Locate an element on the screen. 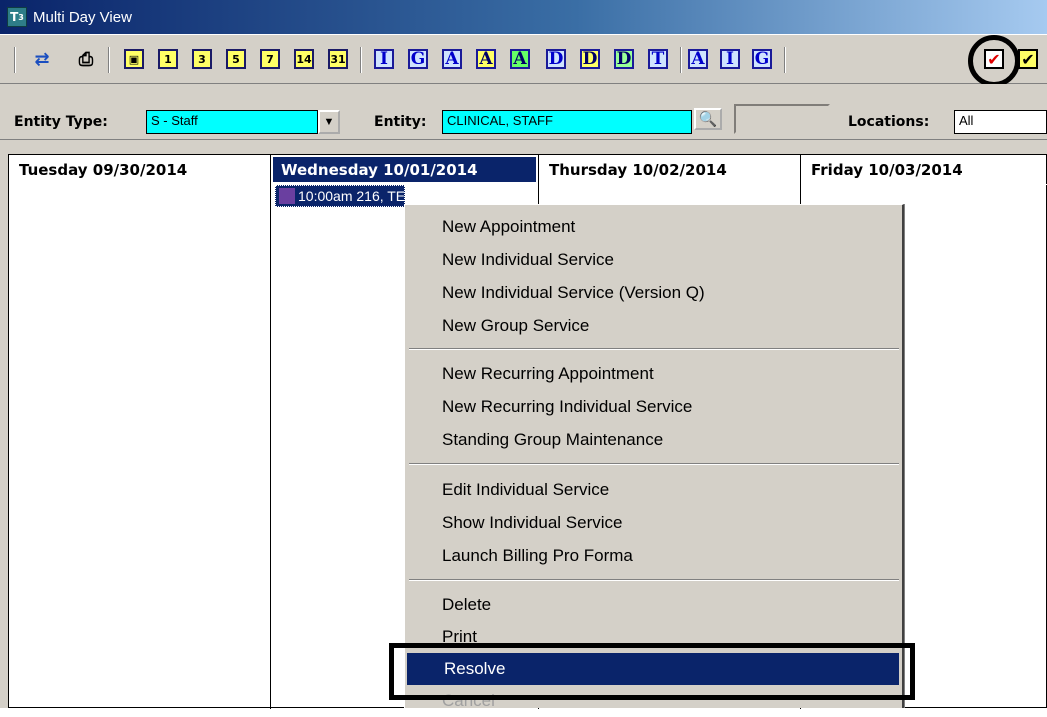 The image size is (1047, 717). day-header: Thursday 10/02/2014 is located at coordinates (669, 170).